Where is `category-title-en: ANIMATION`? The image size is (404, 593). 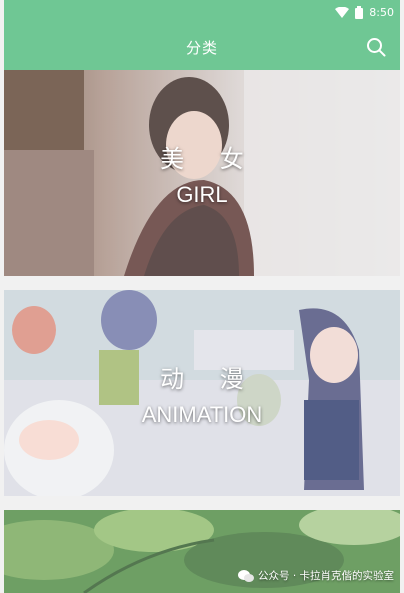 category-title-en: ANIMATION is located at coordinates (202, 414).